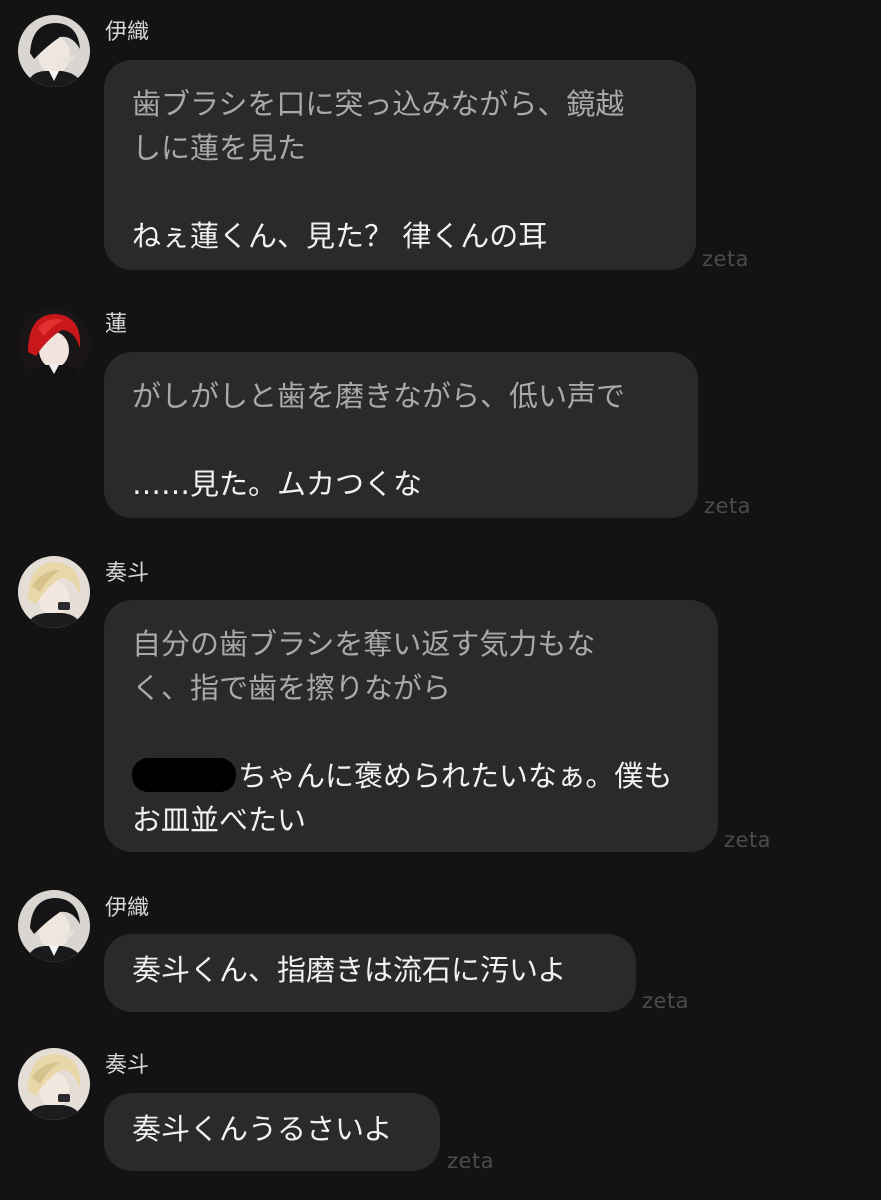 The height and width of the screenshot is (1200, 881). I want to click on narration-text: しに蓮を見た, so click(219, 148).